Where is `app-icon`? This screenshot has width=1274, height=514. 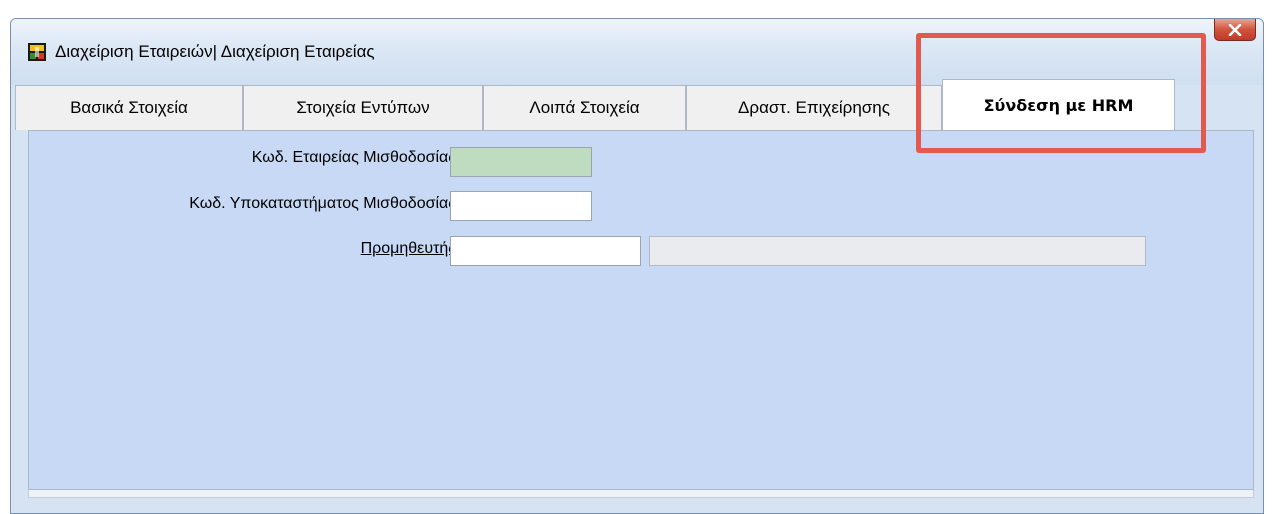 app-icon is located at coordinates (37, 52).